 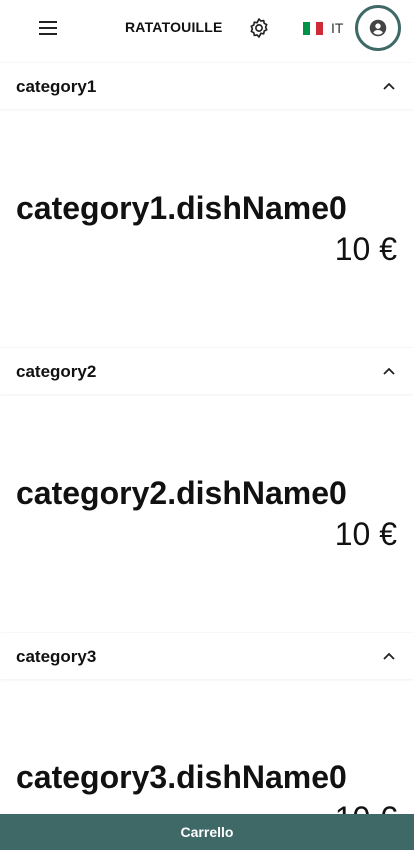 What do you see at coordinates (56, 656) in the screenshot?
I see `category-title: category3` at bounding box center [56, 656].